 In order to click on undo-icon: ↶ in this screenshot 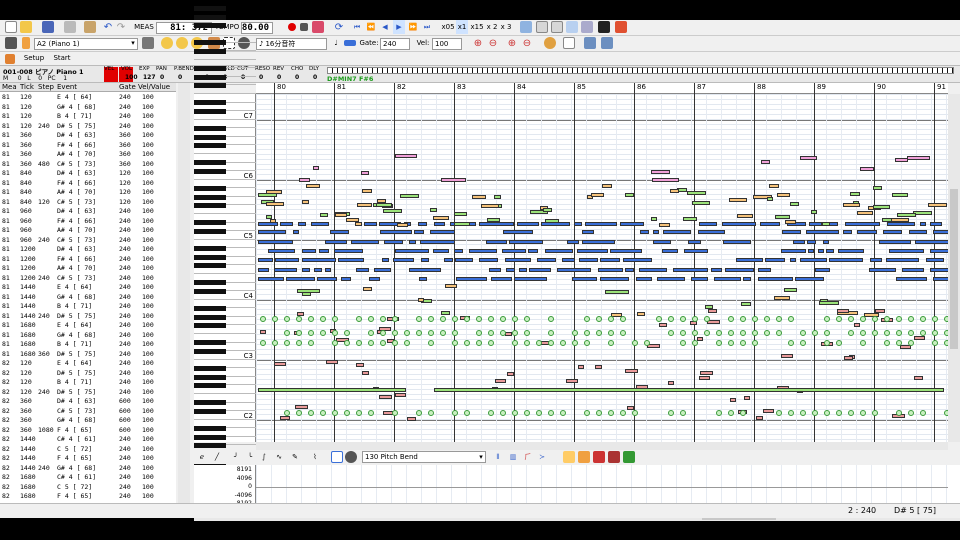, I will do `click(108, 27)`.